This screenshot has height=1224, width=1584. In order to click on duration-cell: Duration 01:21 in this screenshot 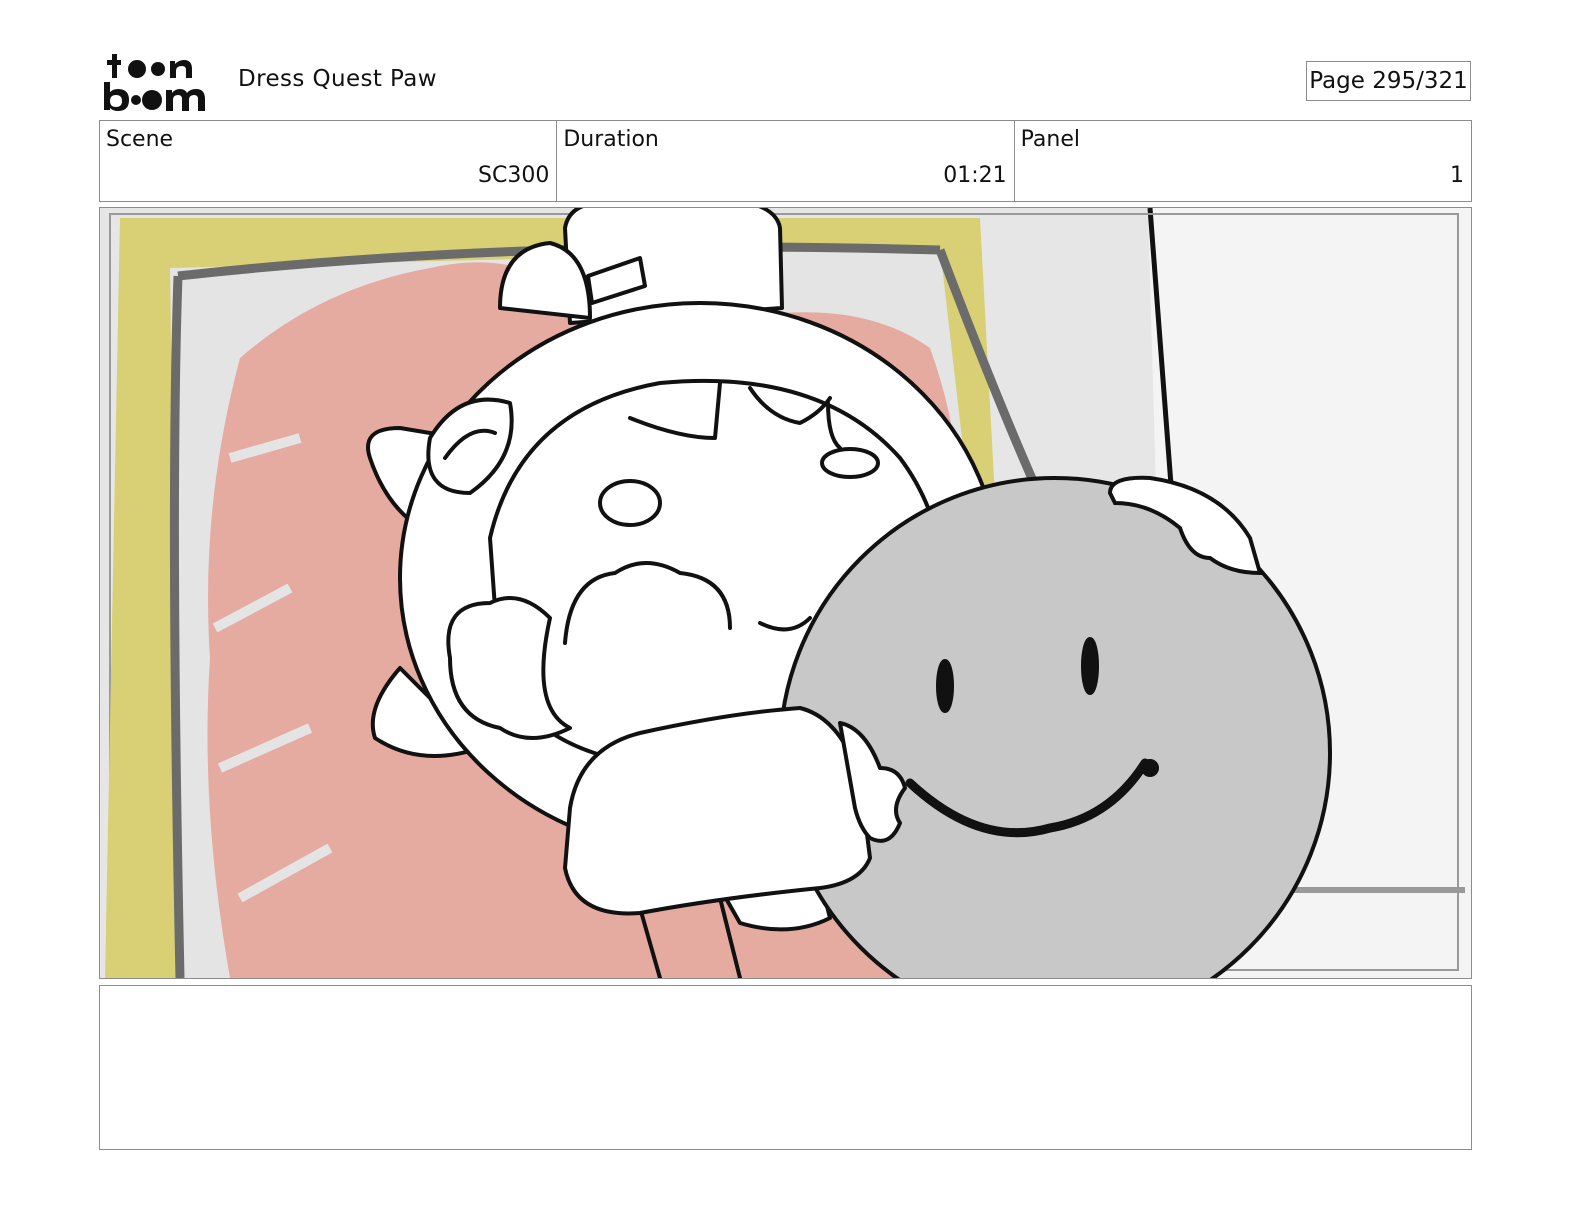, I will do `click(786, 161)`.